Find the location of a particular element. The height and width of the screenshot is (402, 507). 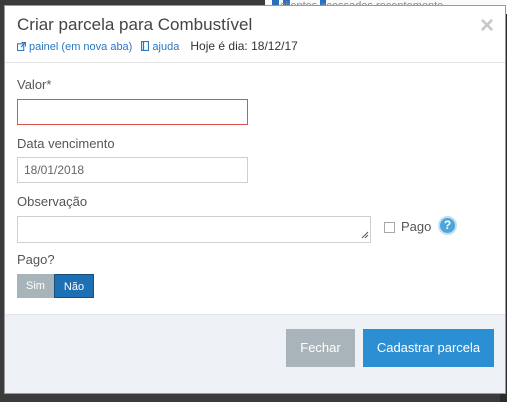

resize-grip-icon is located at coordinates (365, 235).